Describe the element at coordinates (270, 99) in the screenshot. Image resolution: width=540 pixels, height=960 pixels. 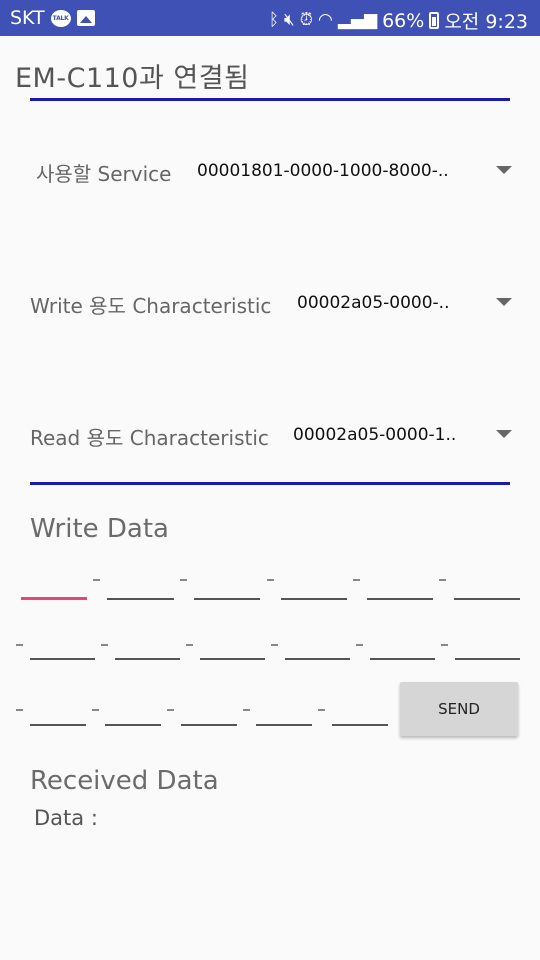
I see `title-divider` at that location.